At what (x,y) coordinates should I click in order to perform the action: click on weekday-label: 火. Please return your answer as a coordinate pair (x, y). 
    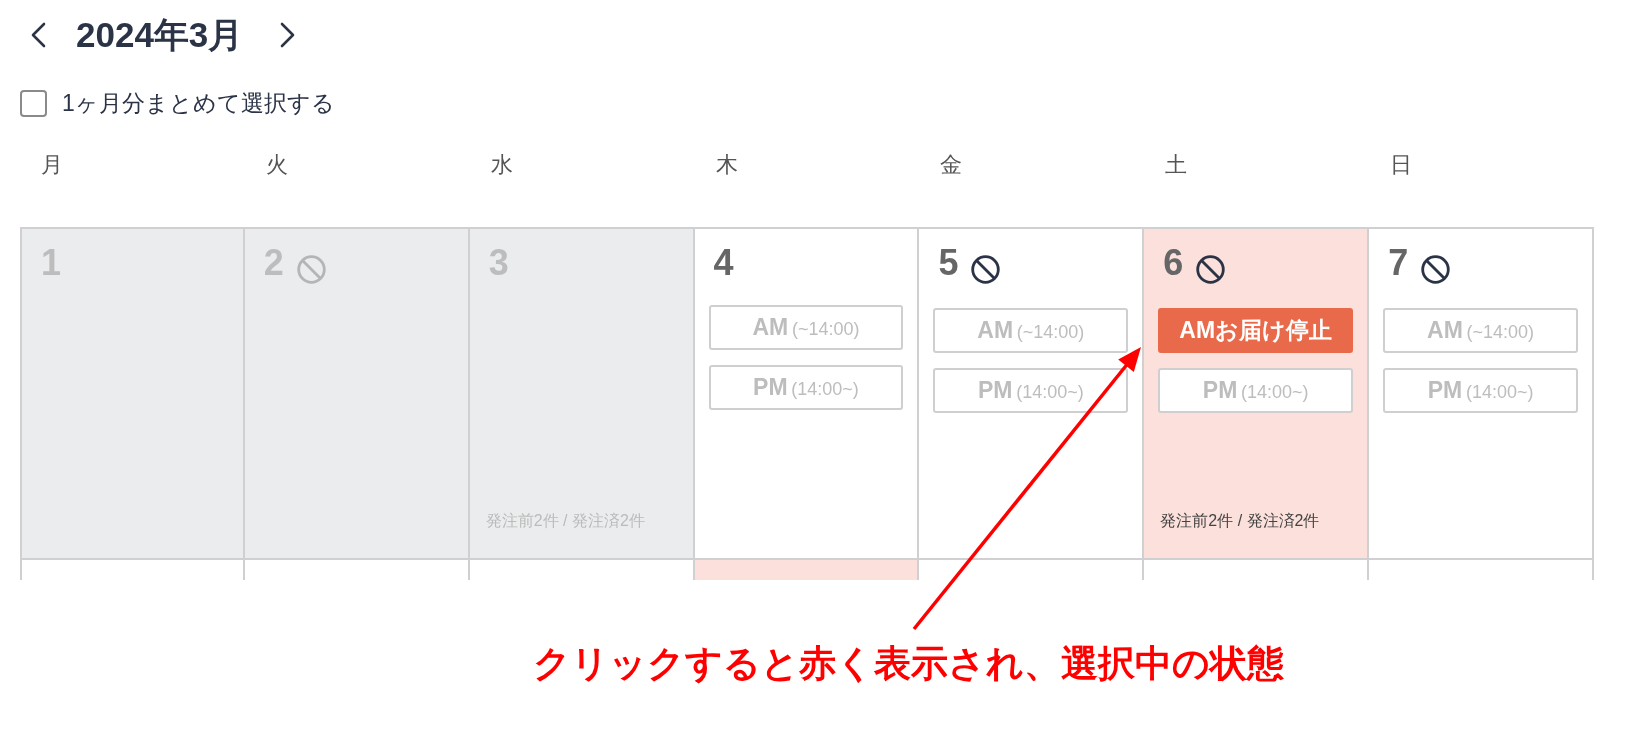
    Looking at the image, I should click on (276, 165).